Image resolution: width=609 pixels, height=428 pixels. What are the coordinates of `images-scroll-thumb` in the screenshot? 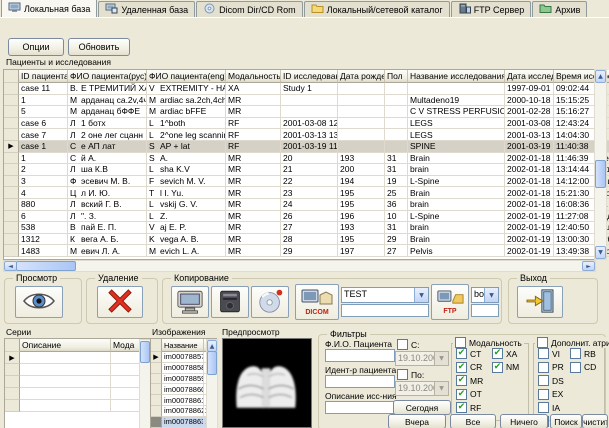 It's located at (212, 363).